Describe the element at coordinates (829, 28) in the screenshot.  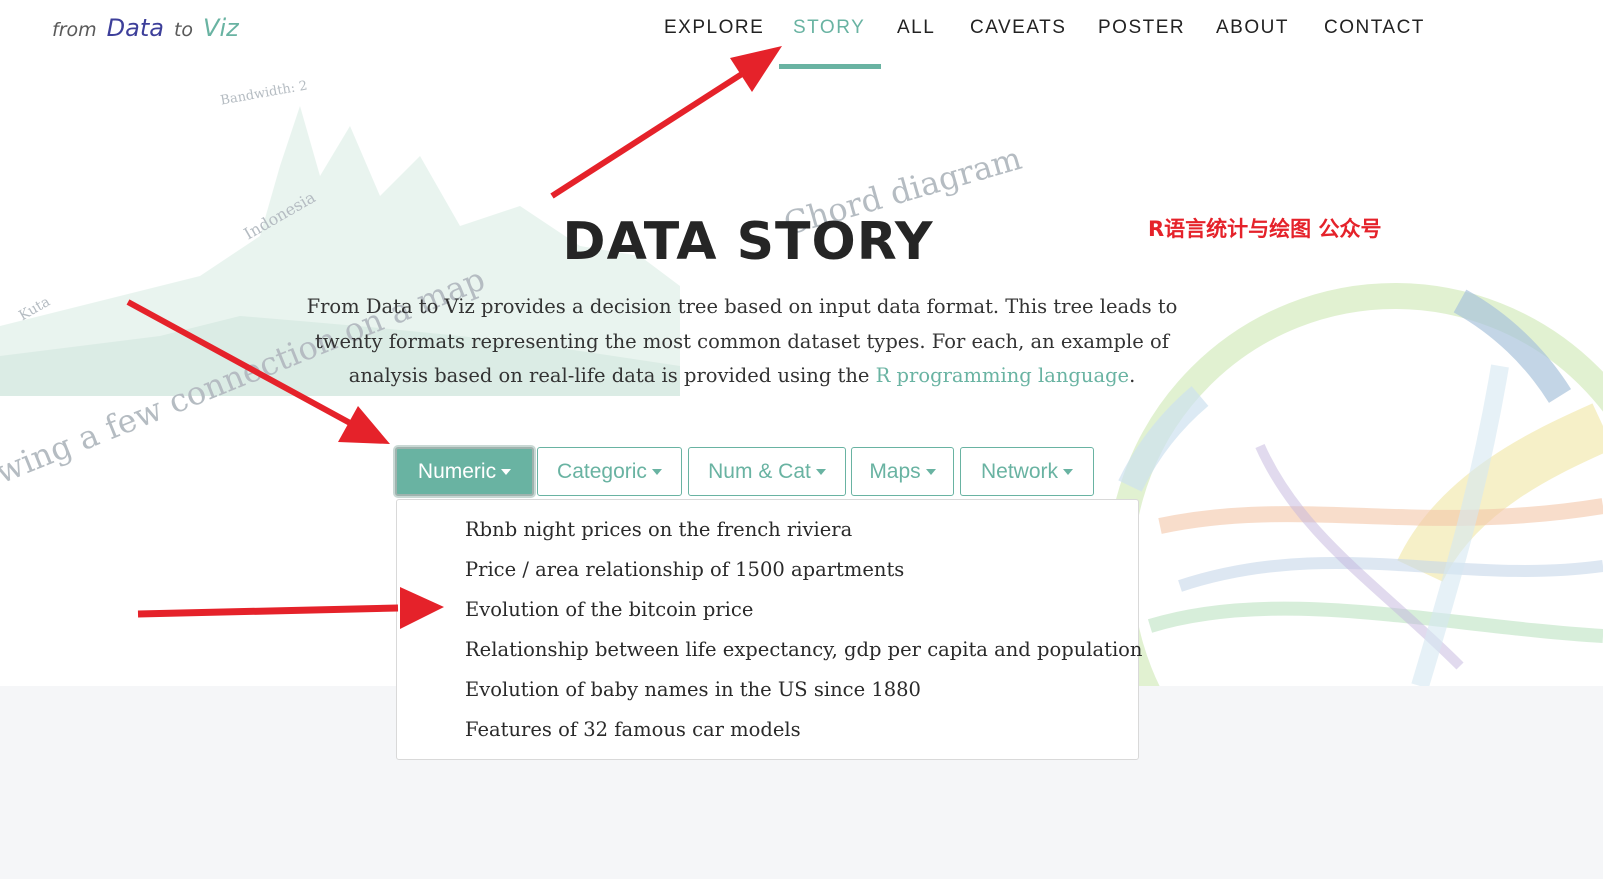
I see `nav-story: STORY` at that location.